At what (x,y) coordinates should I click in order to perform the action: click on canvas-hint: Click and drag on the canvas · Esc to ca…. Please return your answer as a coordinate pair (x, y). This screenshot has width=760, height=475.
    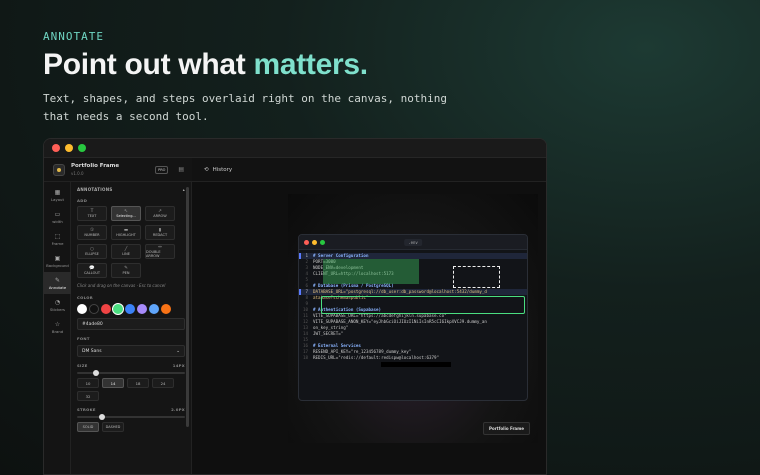
    Looking at the image, I should click on (121, 285).